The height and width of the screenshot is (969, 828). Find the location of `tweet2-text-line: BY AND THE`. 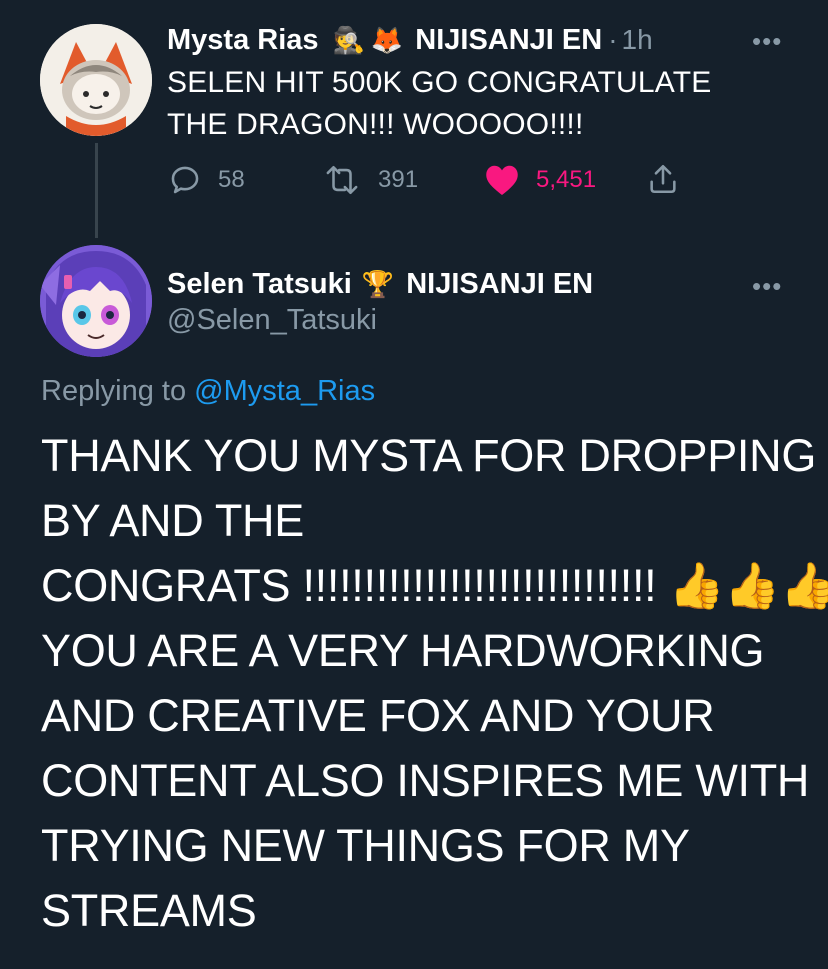

tweet2-text-line: BY AND THE is located at coordinates (172, 520).